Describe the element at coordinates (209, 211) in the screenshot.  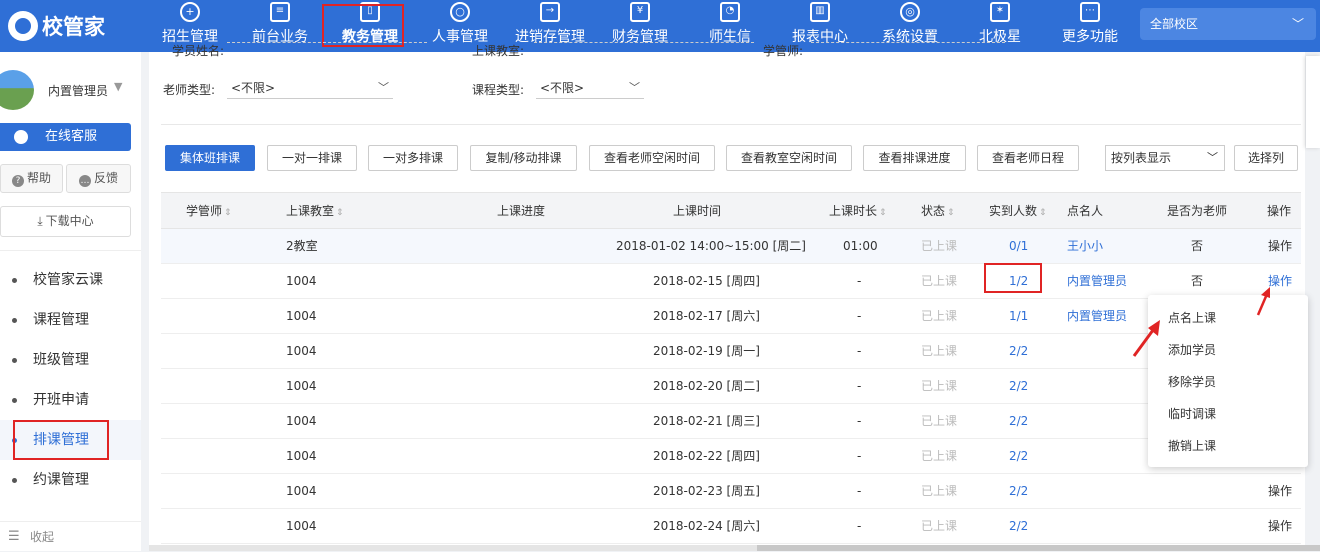
I see `column-header: 学管师 ⇕` at that location.